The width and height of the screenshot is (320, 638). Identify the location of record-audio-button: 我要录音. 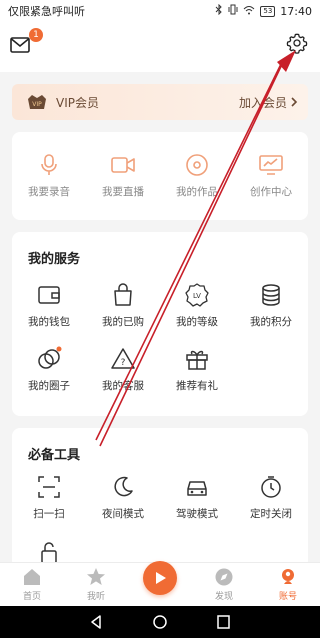
(49, 175).